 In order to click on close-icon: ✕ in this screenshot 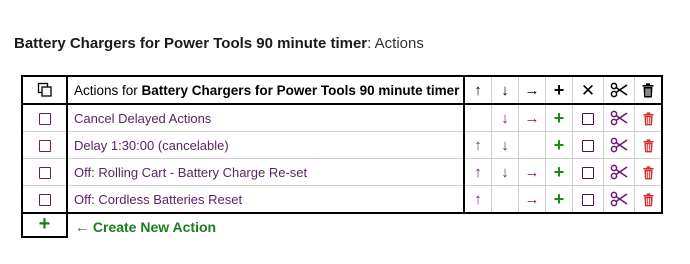, I will do `click(588, 90)`.